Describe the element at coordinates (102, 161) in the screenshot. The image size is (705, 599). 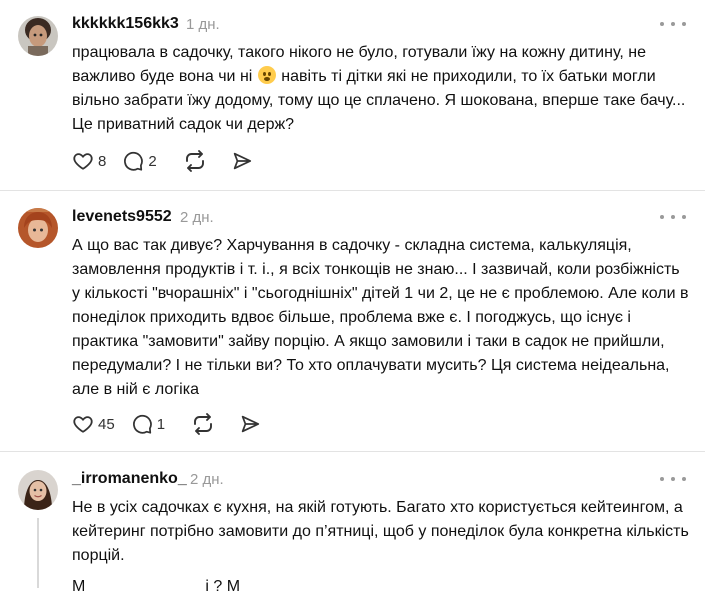
I see `like-count: 8` at that location.